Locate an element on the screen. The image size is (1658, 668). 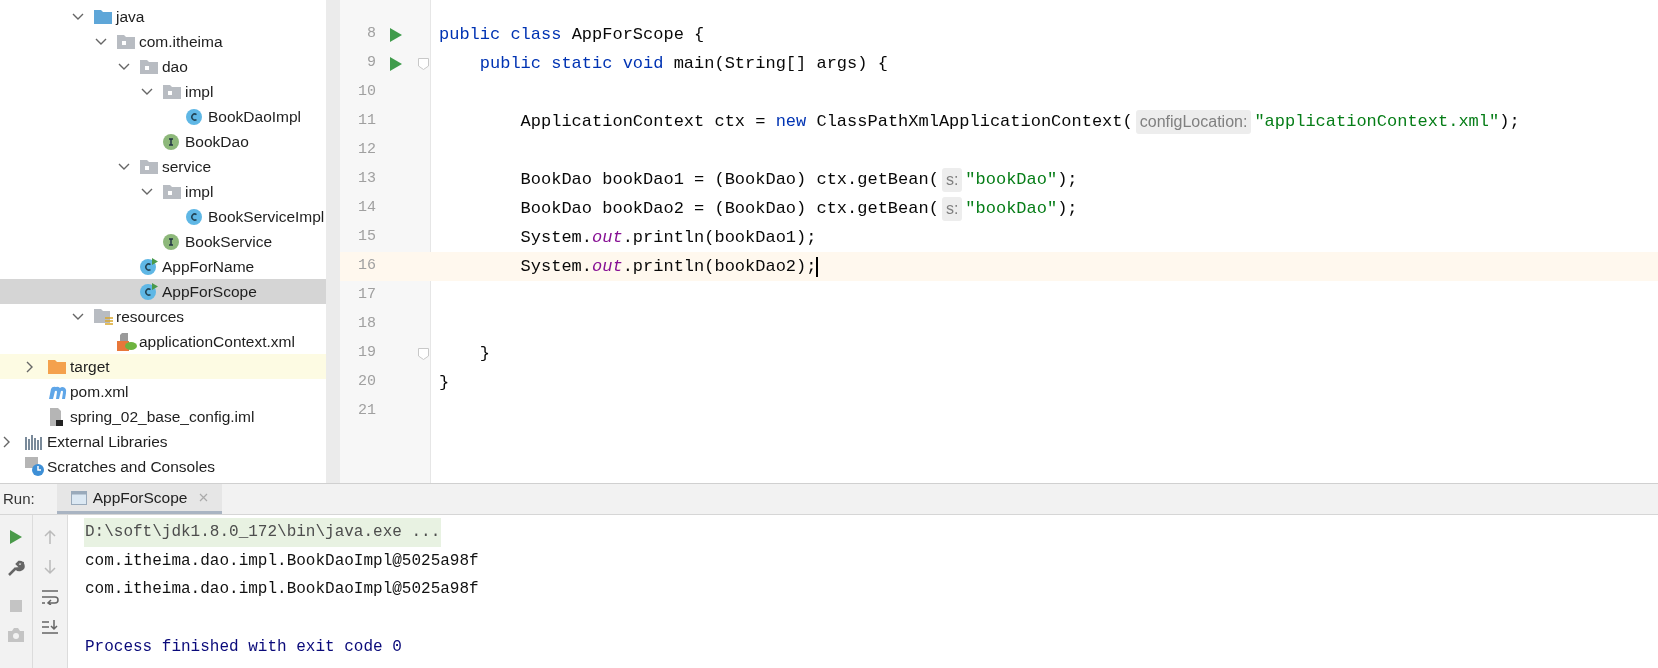
code-text: main(String[] args) { is located at coordinates (780, 63).